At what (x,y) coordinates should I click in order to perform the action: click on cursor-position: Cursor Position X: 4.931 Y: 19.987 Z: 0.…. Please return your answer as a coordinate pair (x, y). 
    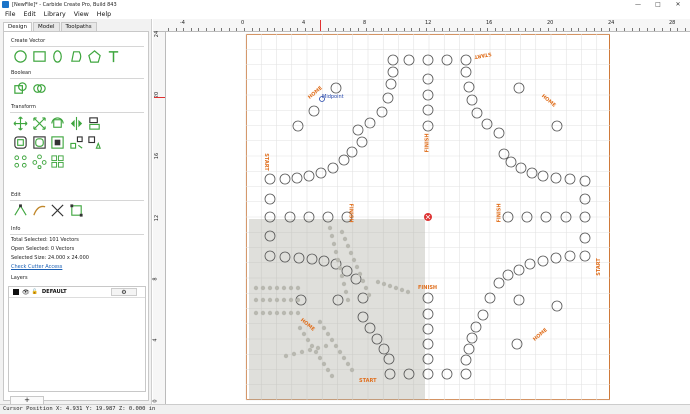
    Looking at the image, I should click on (79, 409).